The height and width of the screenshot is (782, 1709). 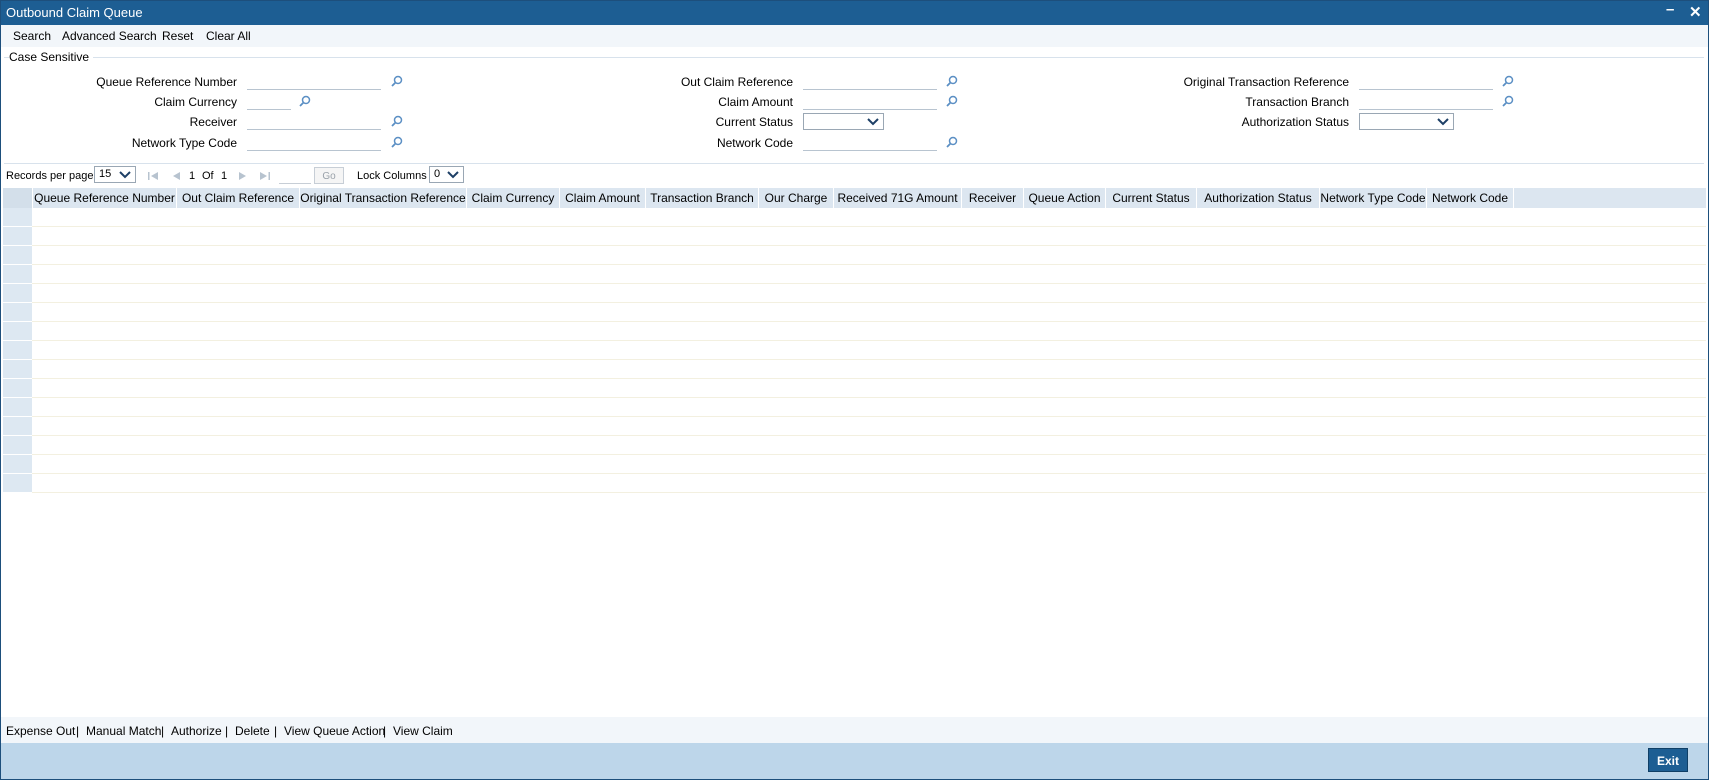 What do you see at coordinates (993, 198) in the screenshot?
I see `column-header-receiver: Receiver` at bounding box center [993, 198].